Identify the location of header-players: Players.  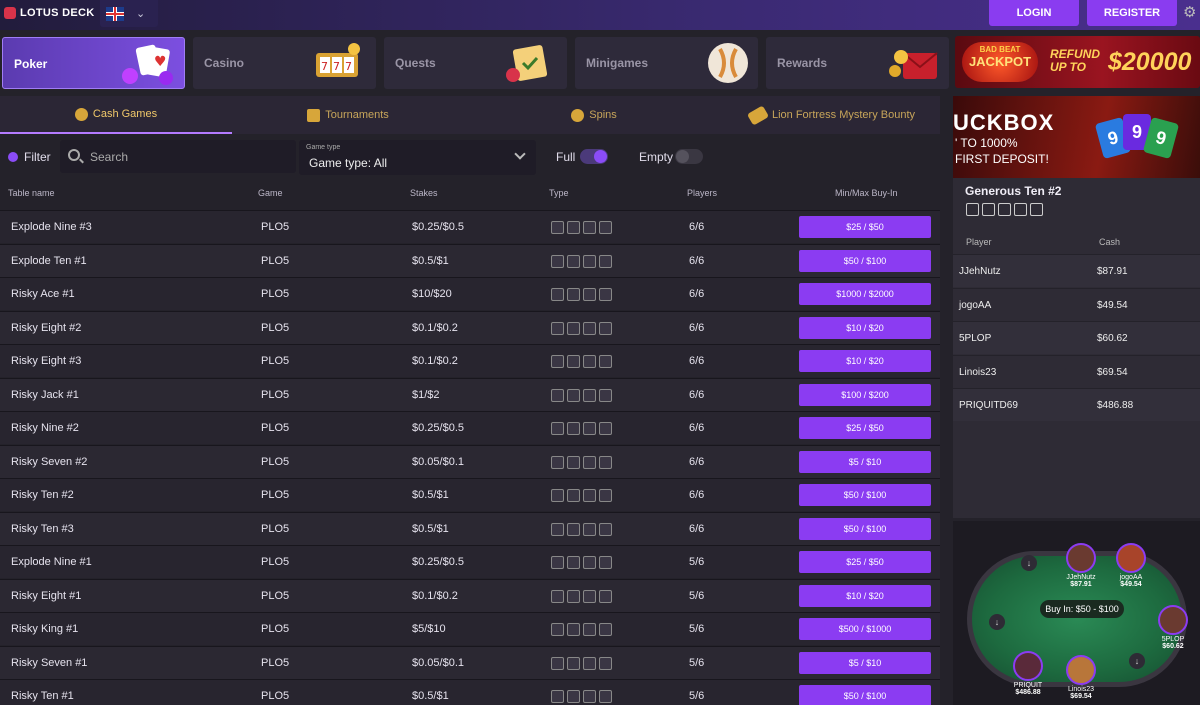
(702, 193).